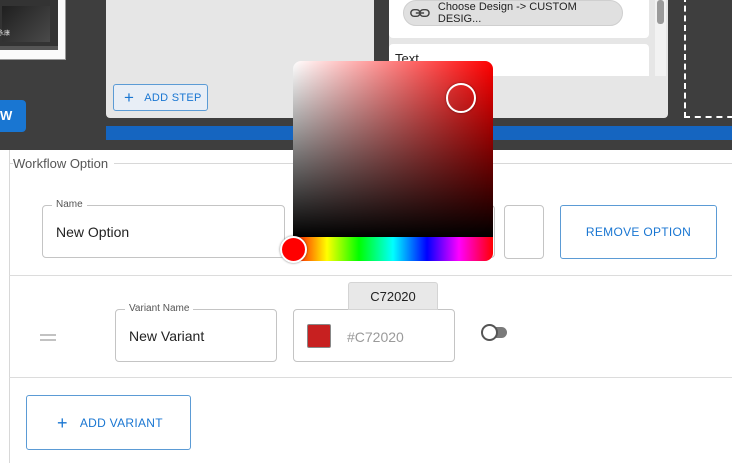  What do you see at coordinates (524, 232) in the screenshot?
I see `option-extra-field` at bounding box center [524, 232].